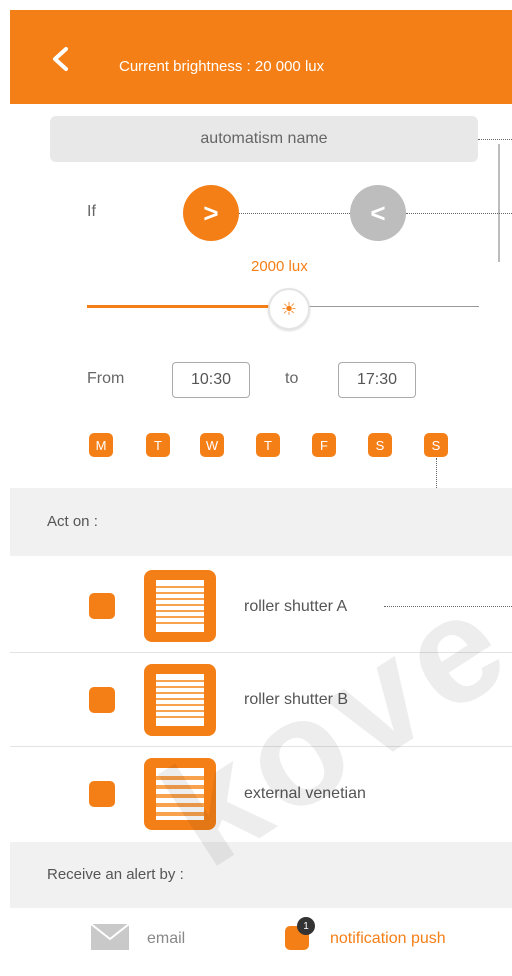 The width and height of the screenshot is (512, 976). Describe the element at coordinates (212, 445) in the screenshot. I see `day-toggle-wednesday: W` at that location.